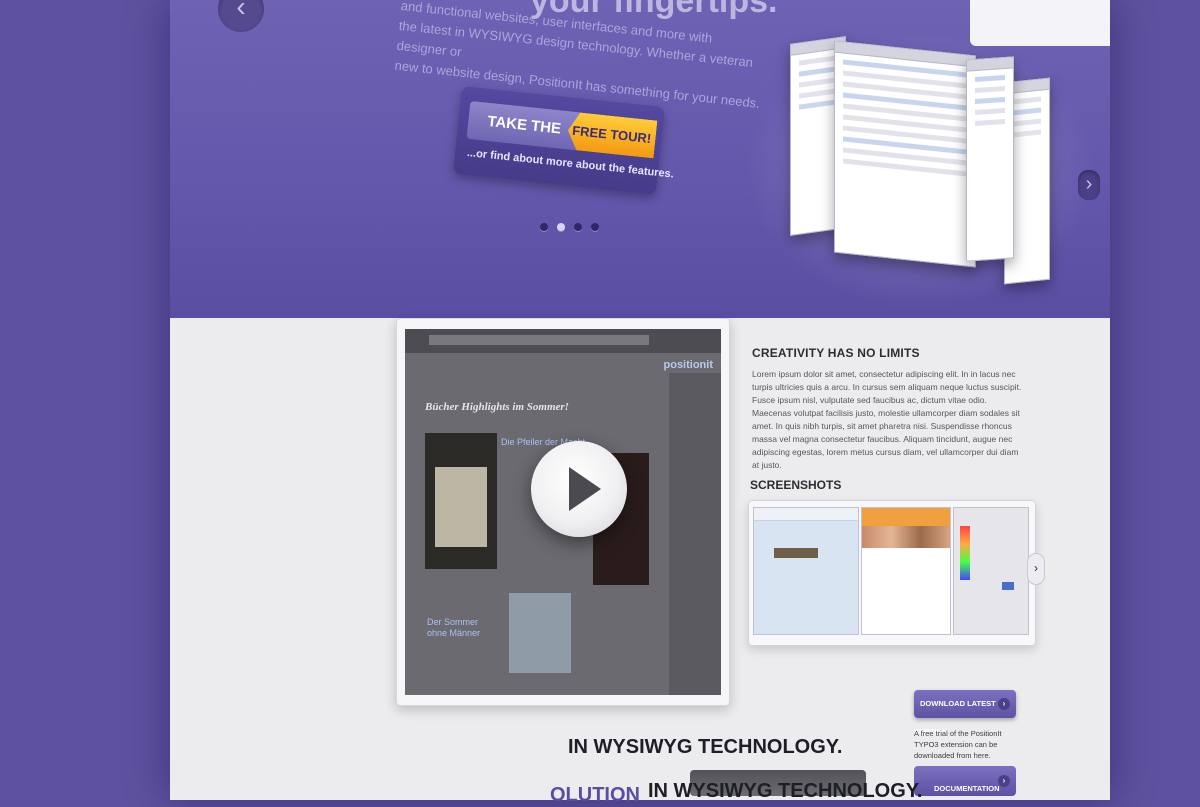 The image size is (1200, 807). I want to click on video-sidebar, so click(695, 534).